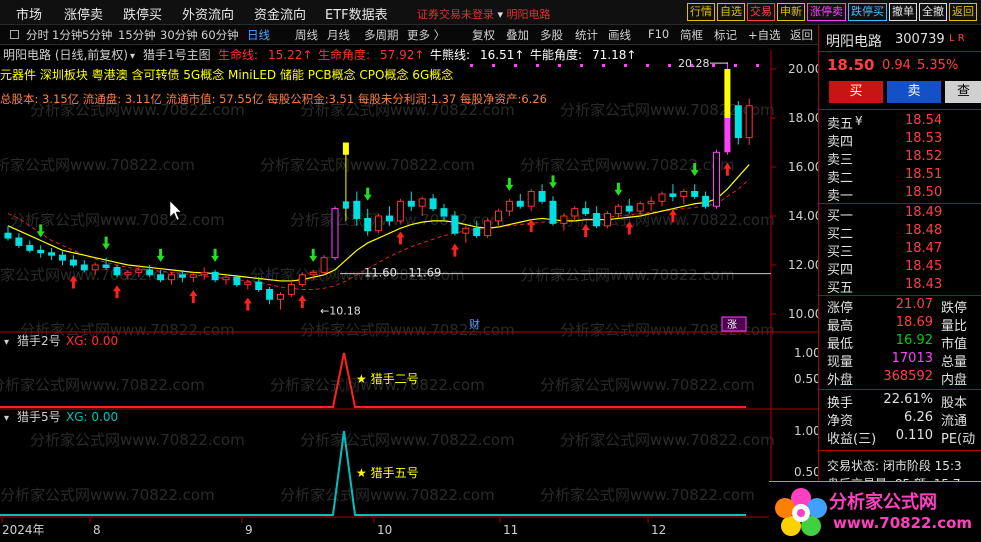 The image size is (981, 542). What do you see at coordinates (806, 353) in the screenshot?
I see `sub1-tick-label: 1.00` at bounding box center [806, 353].